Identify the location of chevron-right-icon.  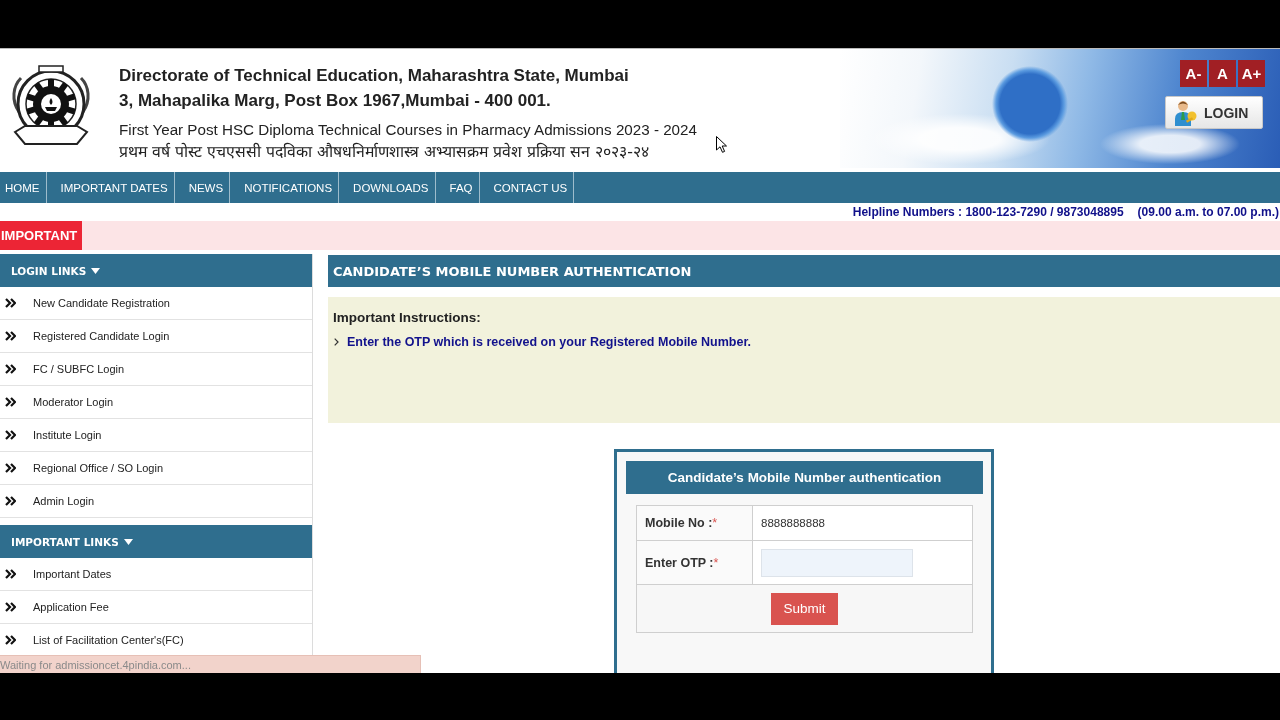
(336, 342).